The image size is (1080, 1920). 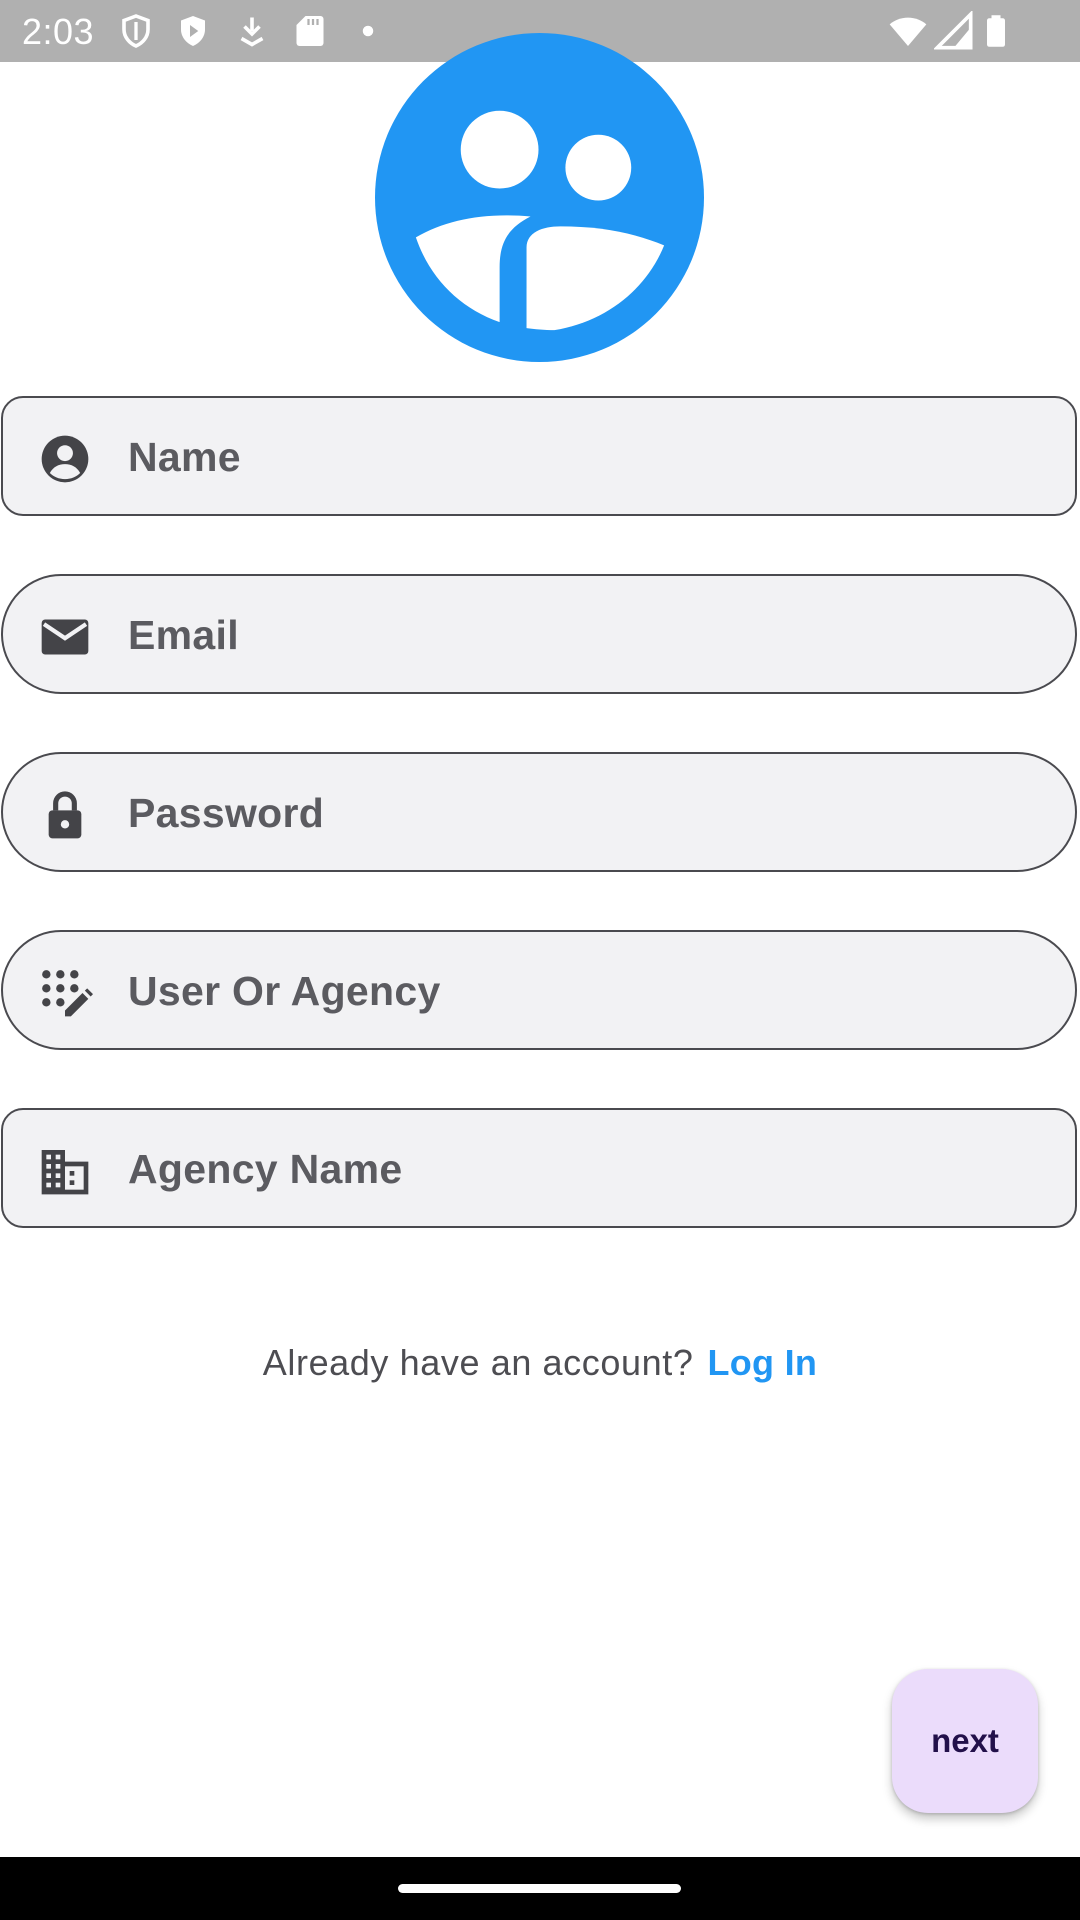 What do you see at coordinates (65, 459) in the screenshot?
I see `account-circle-icon` at bounding box center [65, 459].